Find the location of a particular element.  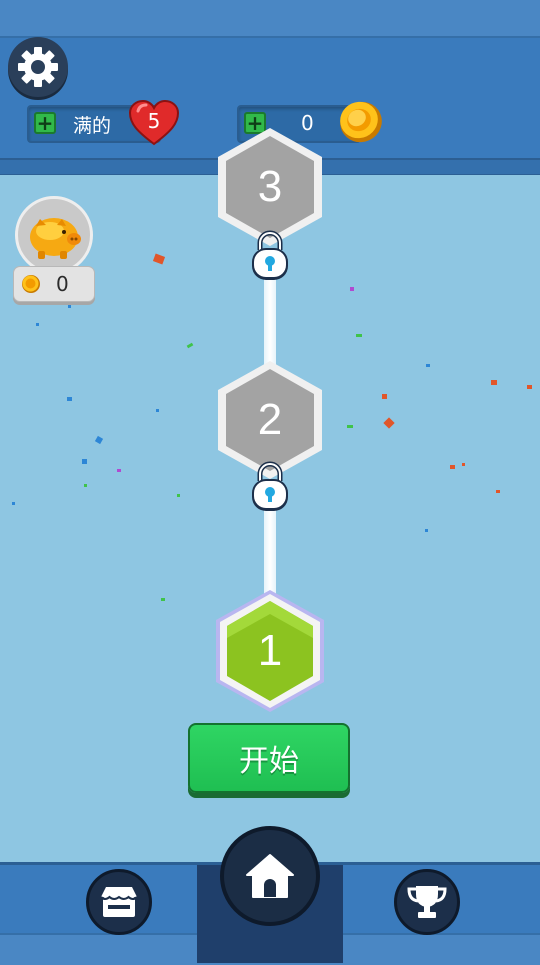

nav-shop-button is located at coordinates (119, 902).